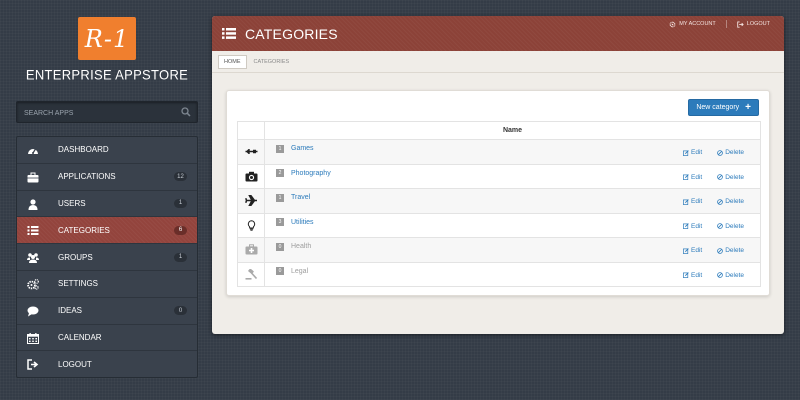  Describe the element at coordinates (753, 24) in the screenshot. I see `logout-link: LOGOUT` at that location.